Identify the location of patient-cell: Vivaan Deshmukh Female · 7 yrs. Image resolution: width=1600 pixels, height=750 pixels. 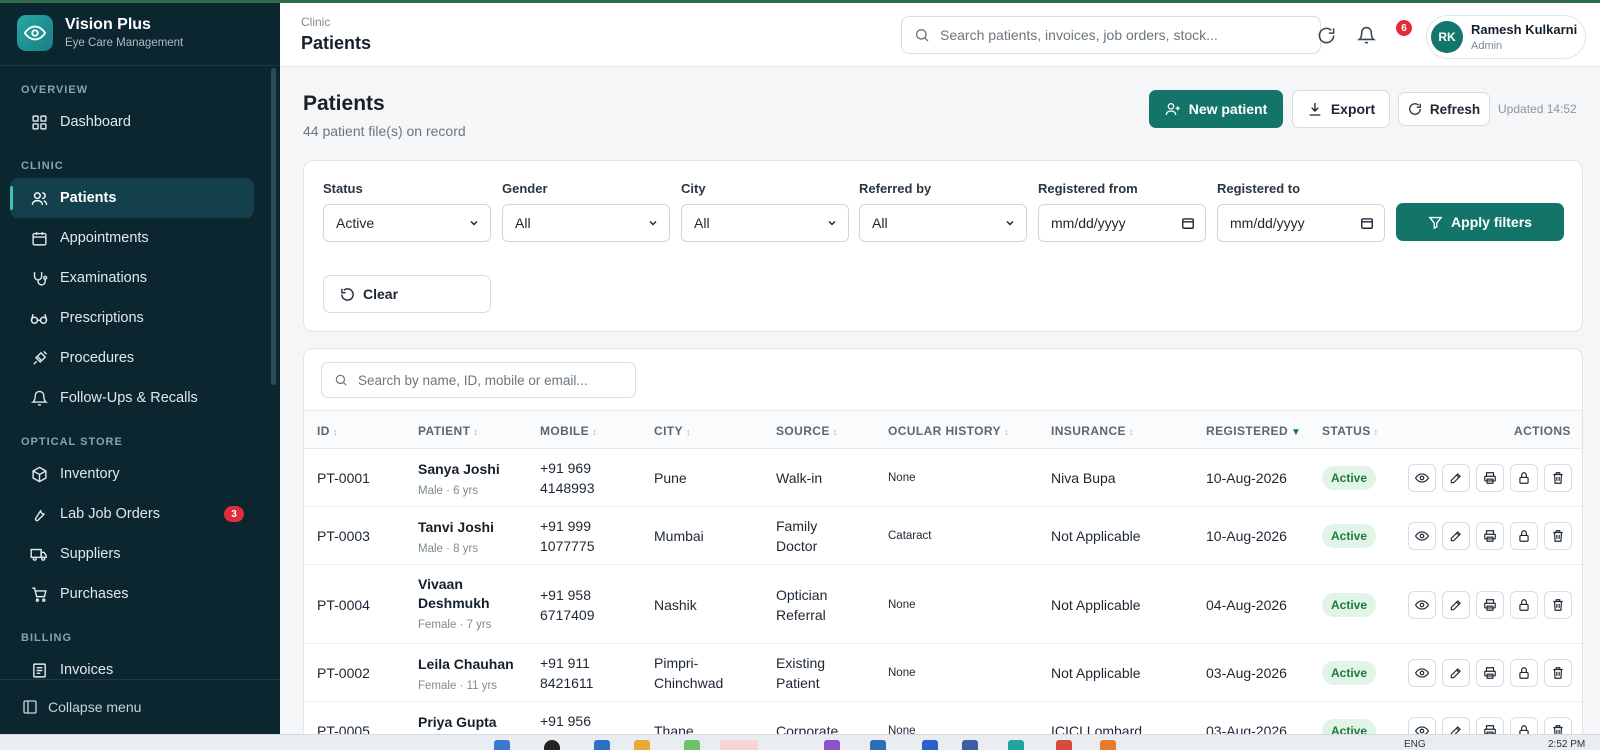
(473, 605).